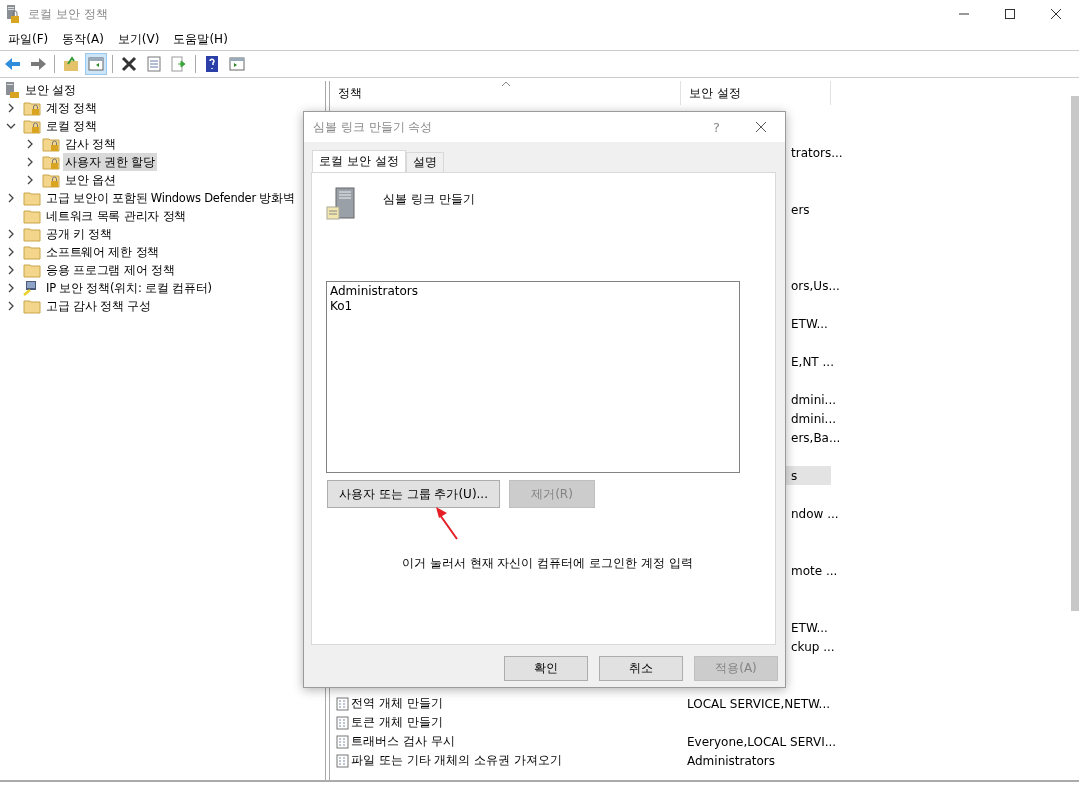 The width and height of the screenshot is (1079, 792). What do you see at coordinates (90, 180) in the screenshot?
I see `tree-item: 보안 옵션` at bounding box center [90, 180].